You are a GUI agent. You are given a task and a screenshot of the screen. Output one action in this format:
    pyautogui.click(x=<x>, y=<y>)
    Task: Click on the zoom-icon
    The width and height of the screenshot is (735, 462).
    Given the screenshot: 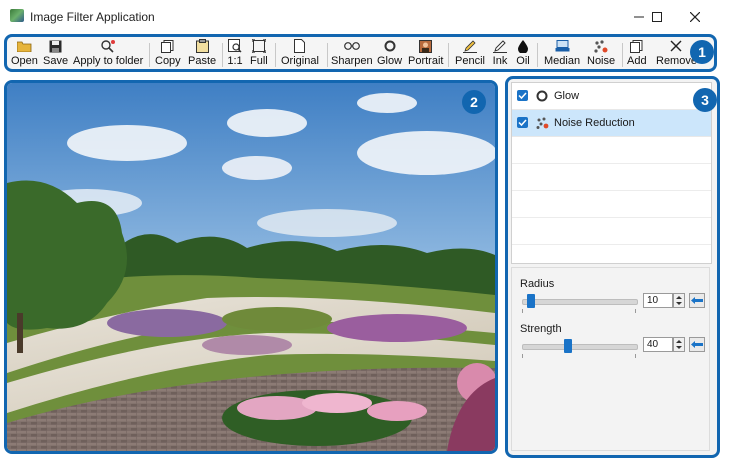 What is the action you would take?
    pyautogui.click(x=235, y=46)
    